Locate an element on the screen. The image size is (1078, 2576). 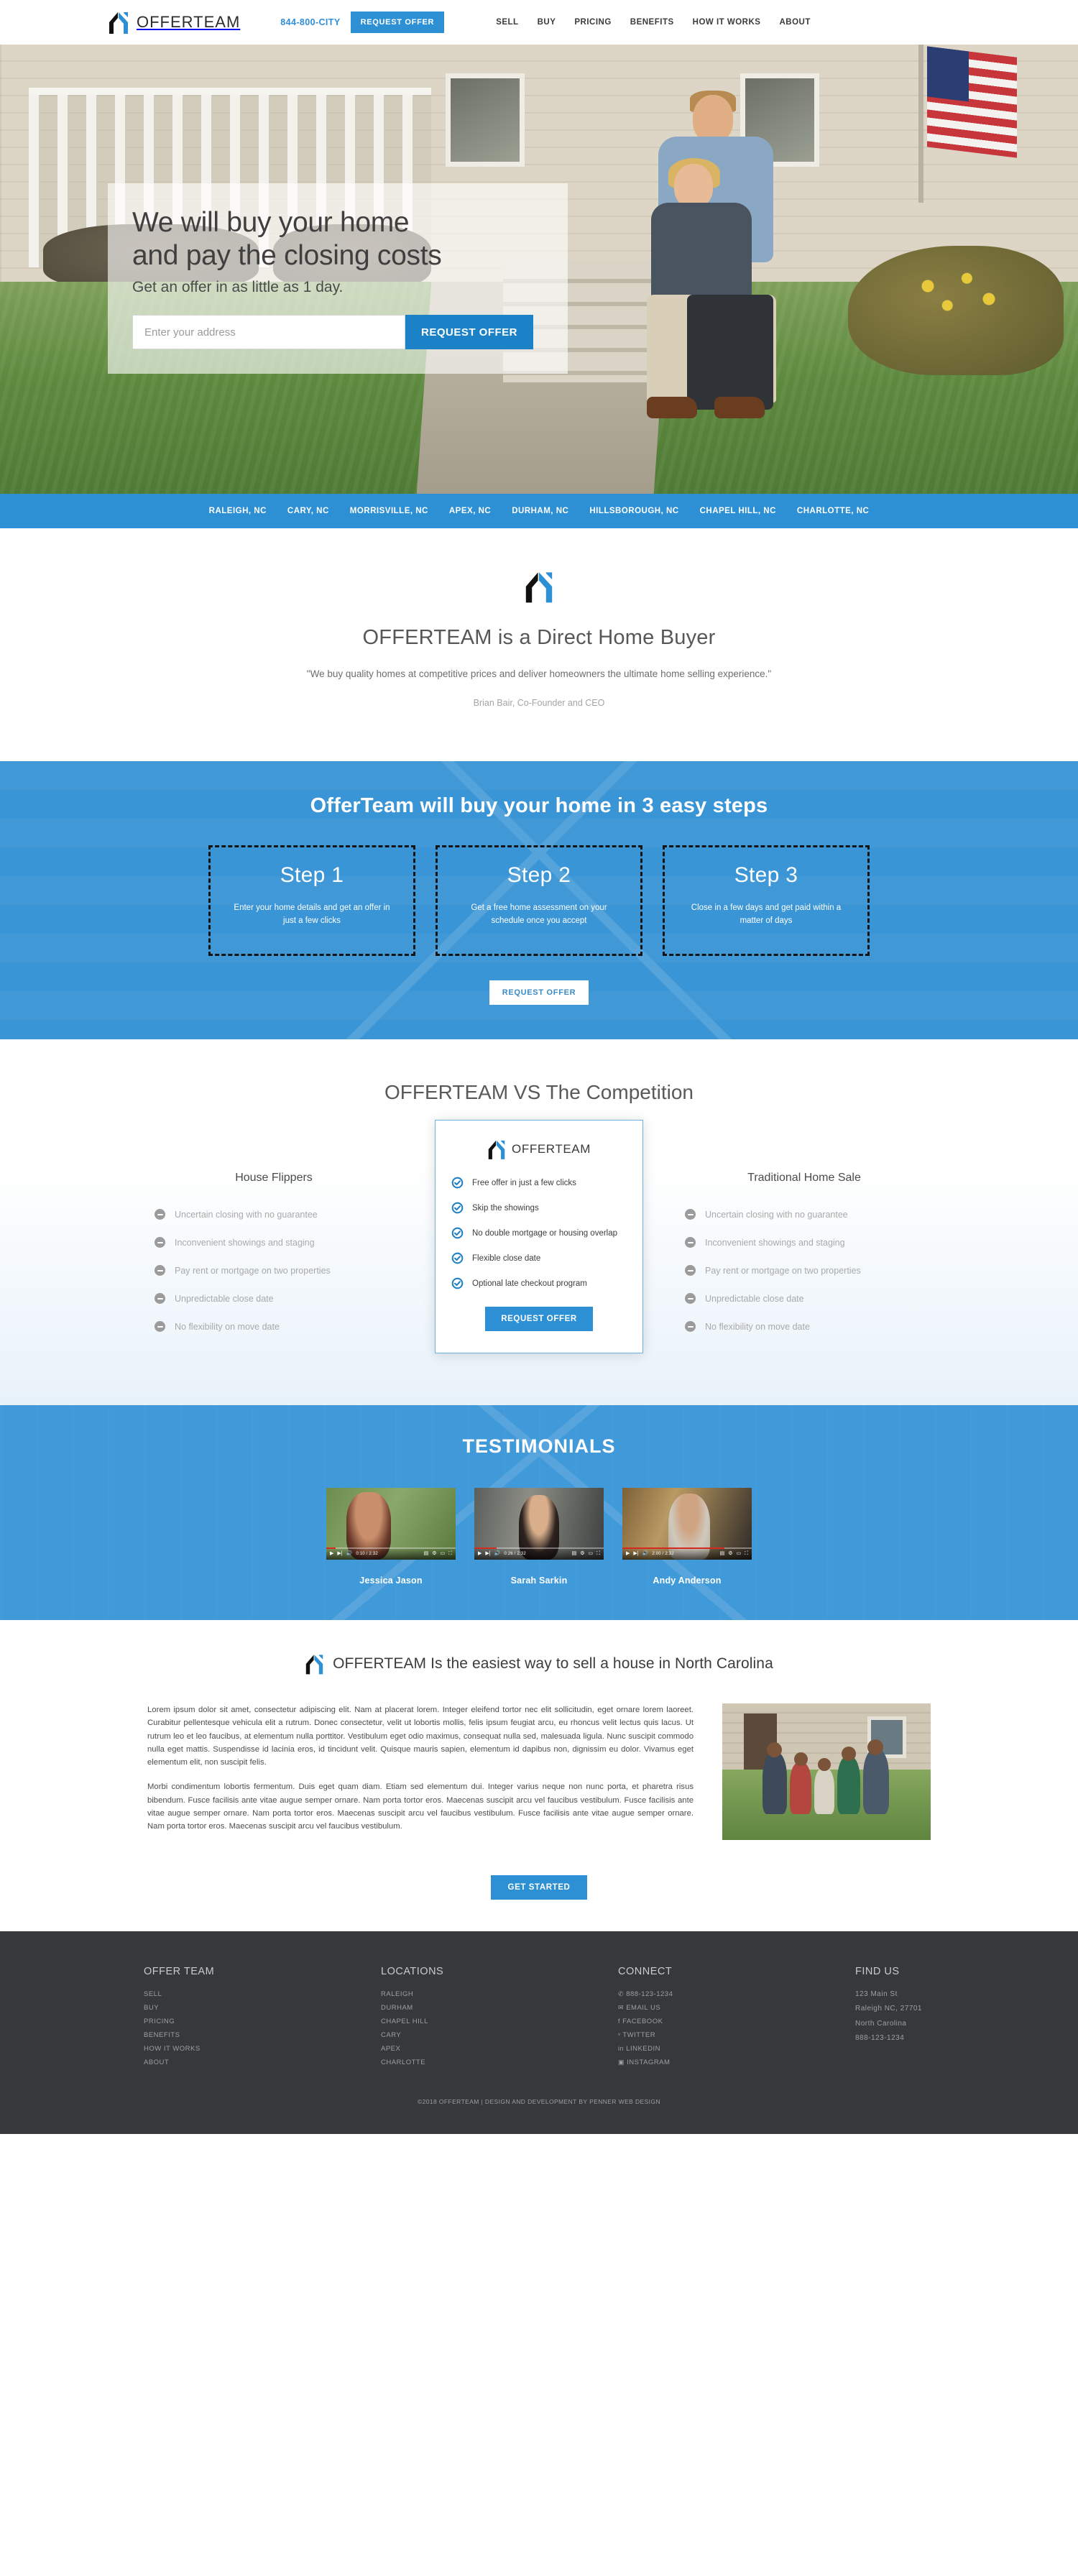
footer-location-raleigh: RALEIGH is located at coordinates (464, 1994).